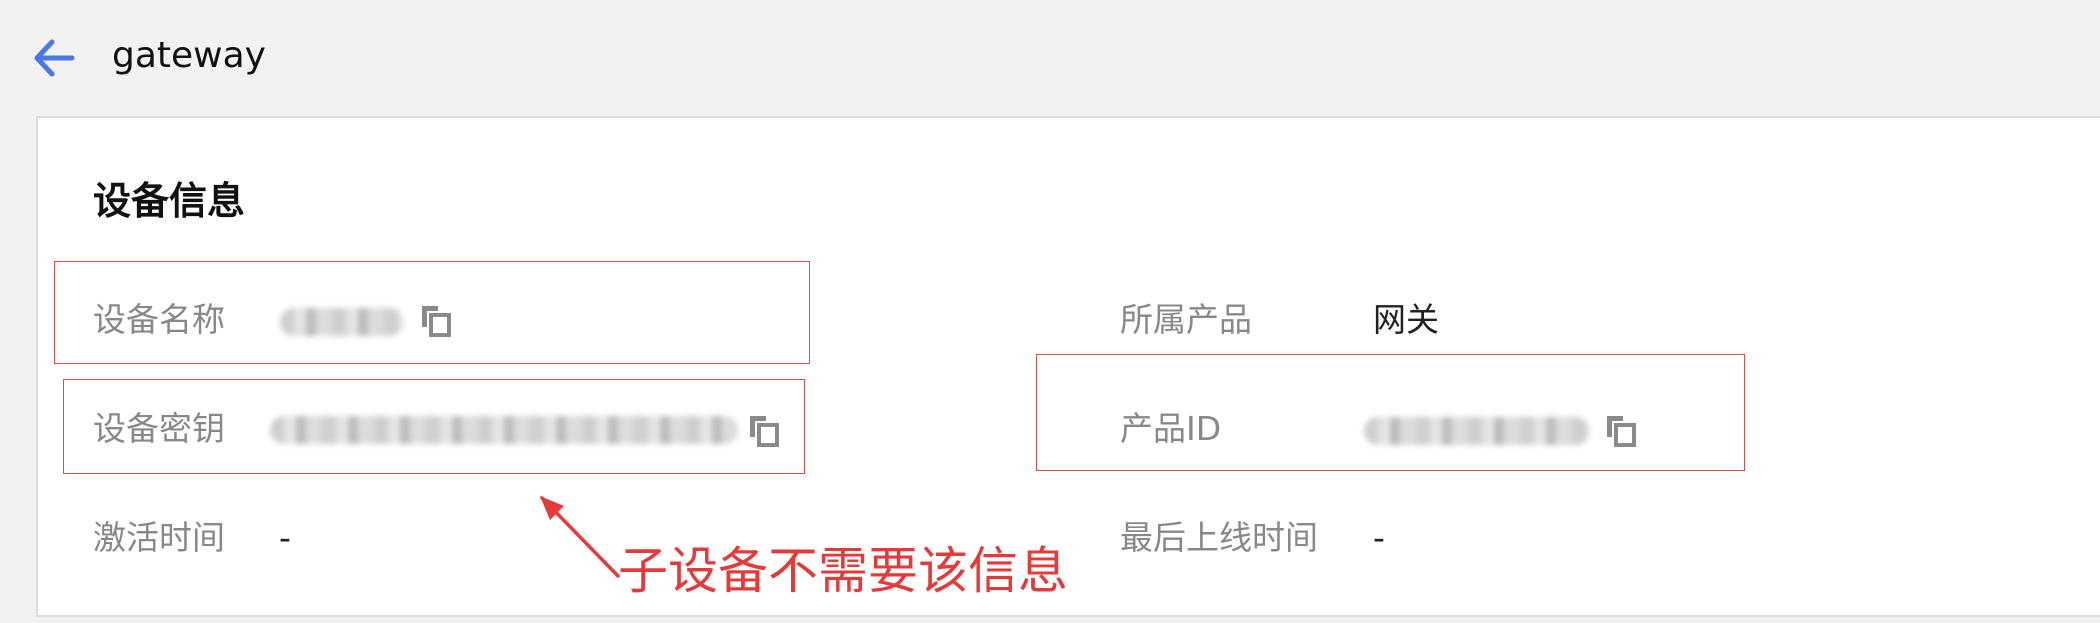 The width and height of the screenshot is (2100, 623). Describe the element at coordinates (1477, 431) in the screenshot. I see `product-id-value-redacted` at that location.